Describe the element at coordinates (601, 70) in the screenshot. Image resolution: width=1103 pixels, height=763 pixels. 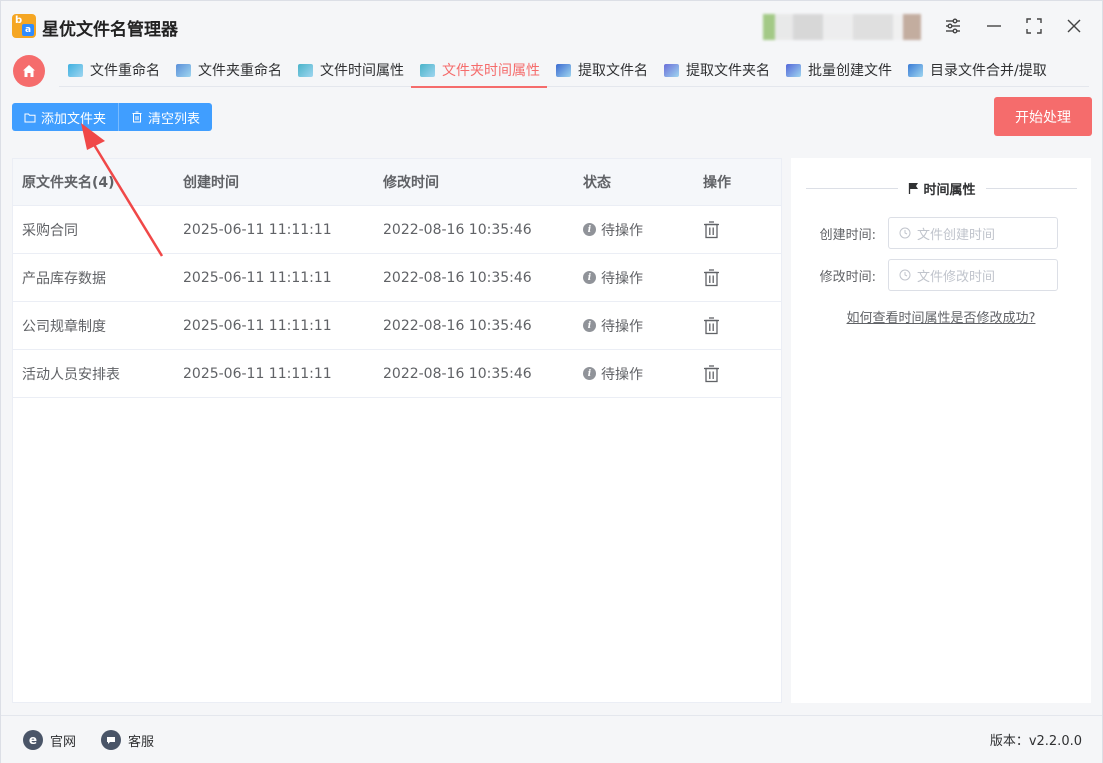
I see `tab-extract-filename: 提取文件名` at that location.